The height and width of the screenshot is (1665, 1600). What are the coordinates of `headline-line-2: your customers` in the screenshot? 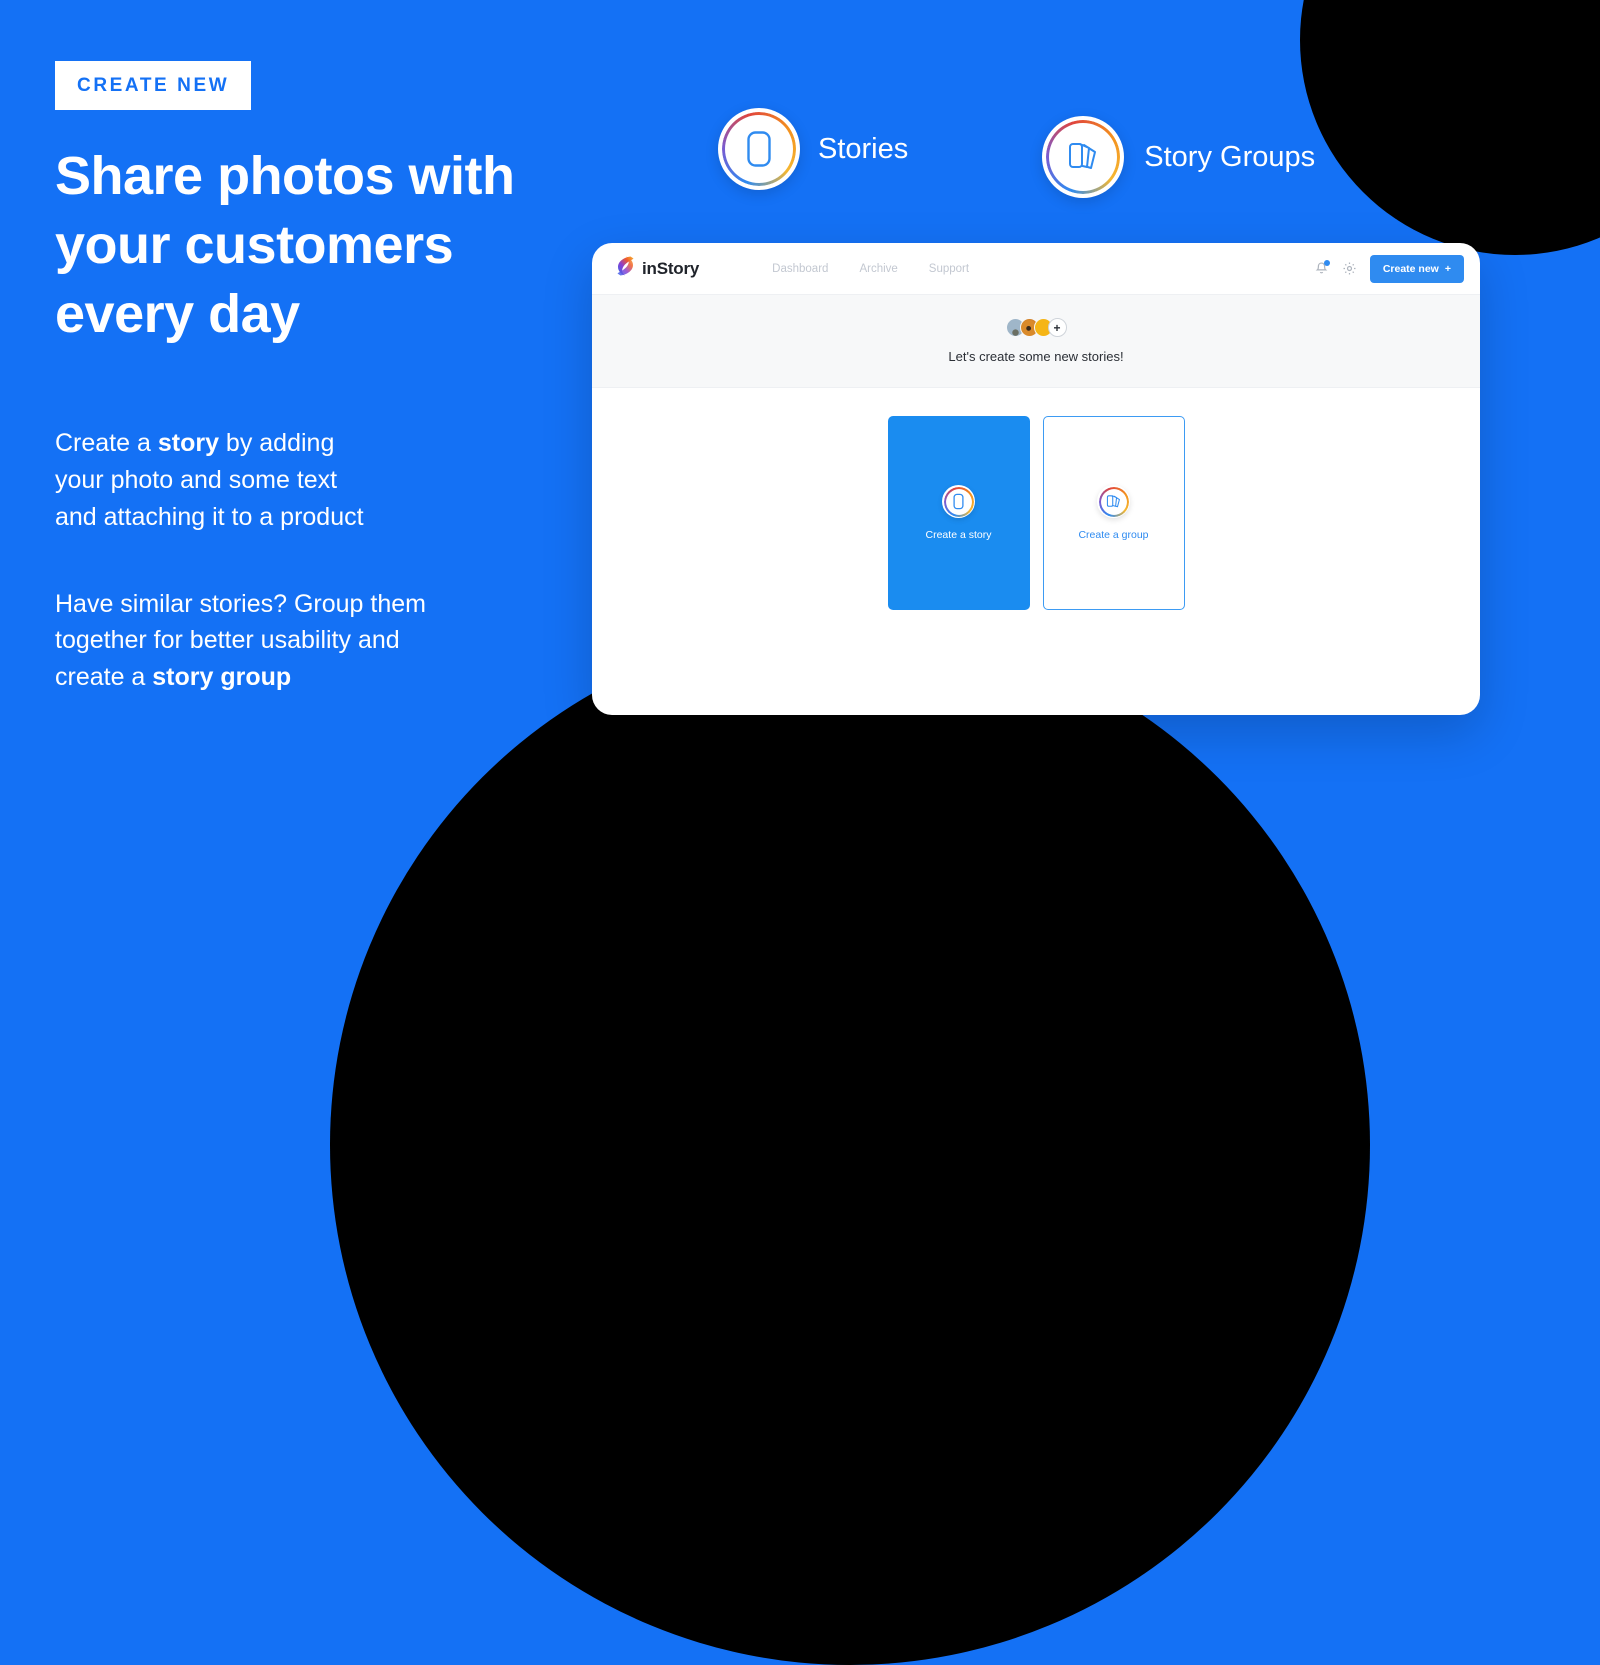 It's located at (254, 245).